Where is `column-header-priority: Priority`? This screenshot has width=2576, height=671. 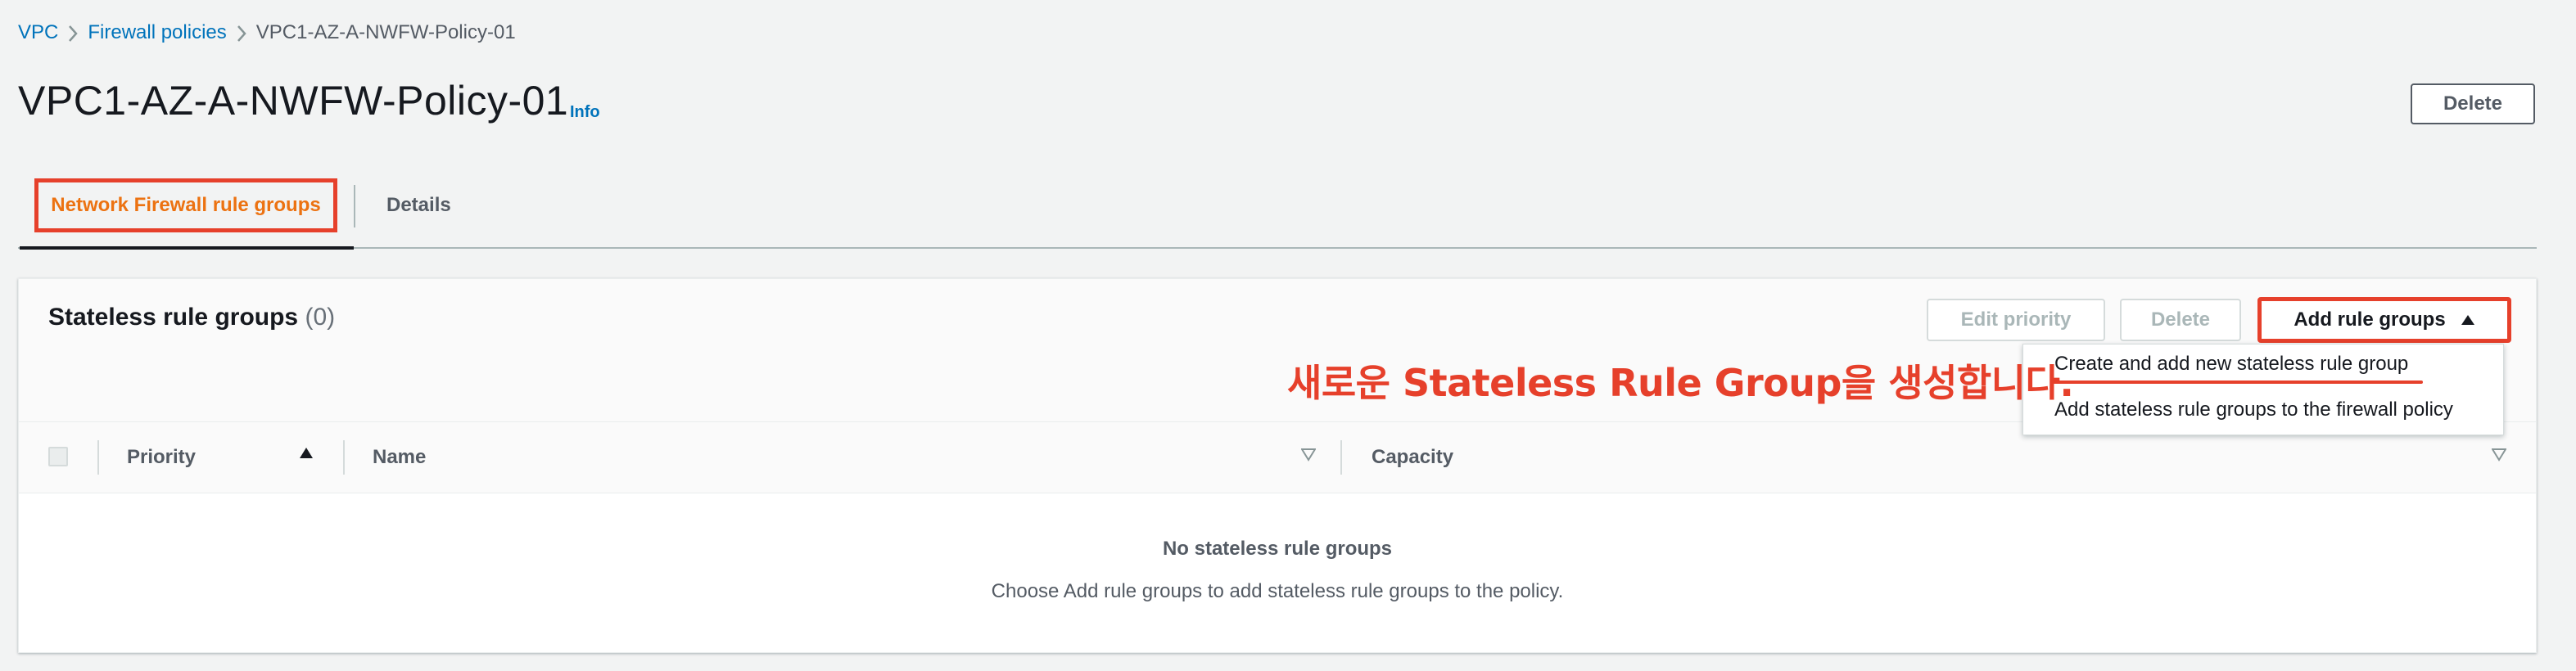 column-header-priority: Priority is located at coordinates (161, 457).